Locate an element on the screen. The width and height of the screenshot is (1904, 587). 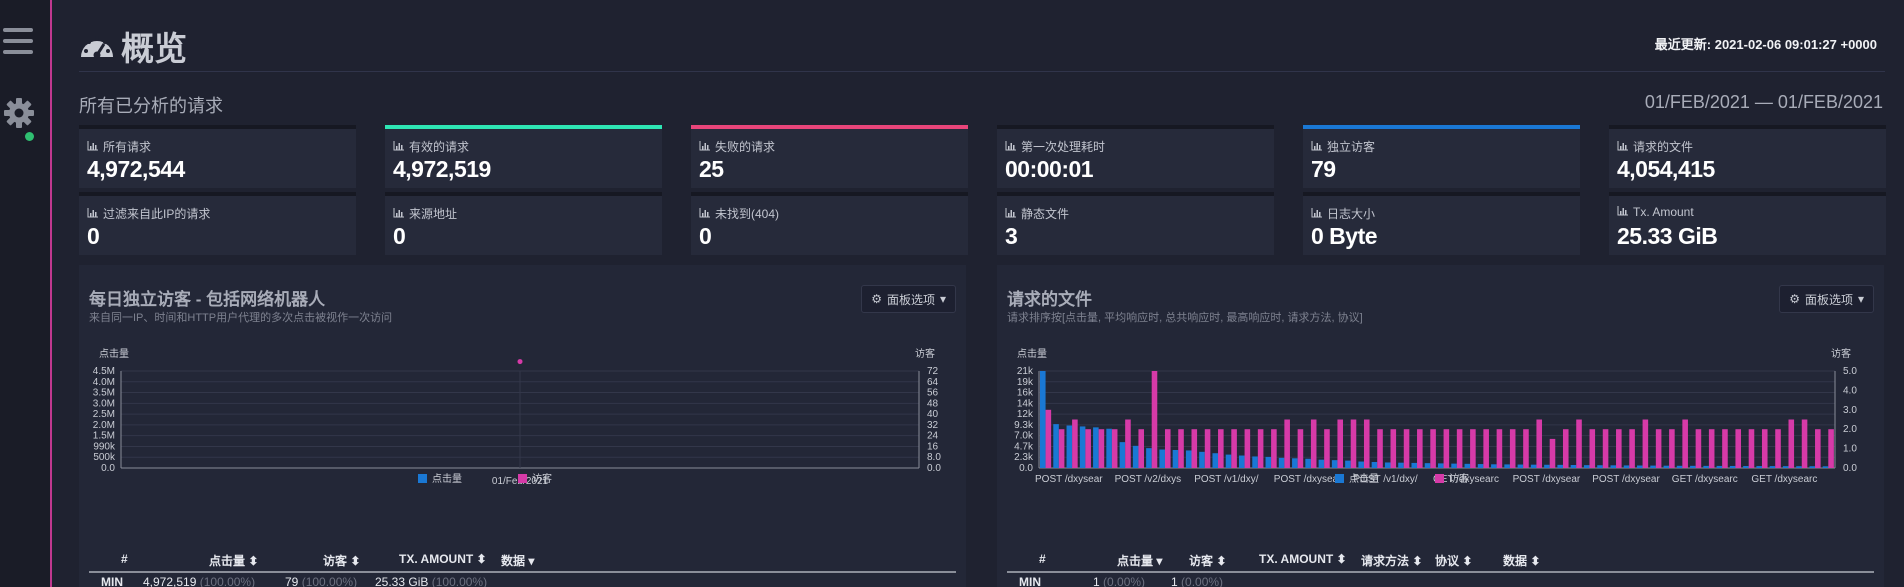
stat-card: 请求的文件 4,054,415 is located at coordinates (1747, 156).